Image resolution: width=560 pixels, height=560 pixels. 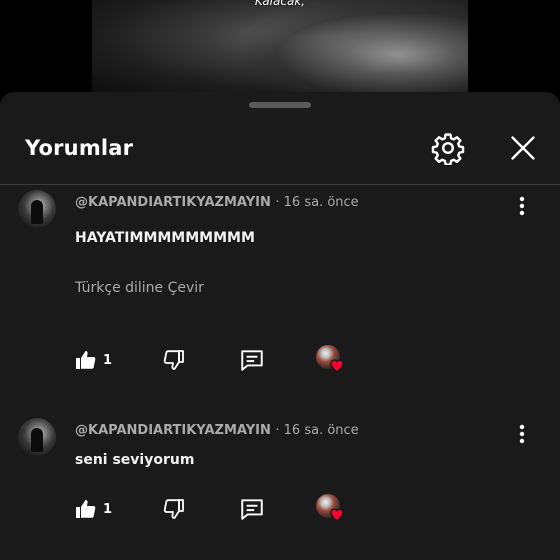 I want to click on video-caption: Kalacak,, so click(x=280, y=4).